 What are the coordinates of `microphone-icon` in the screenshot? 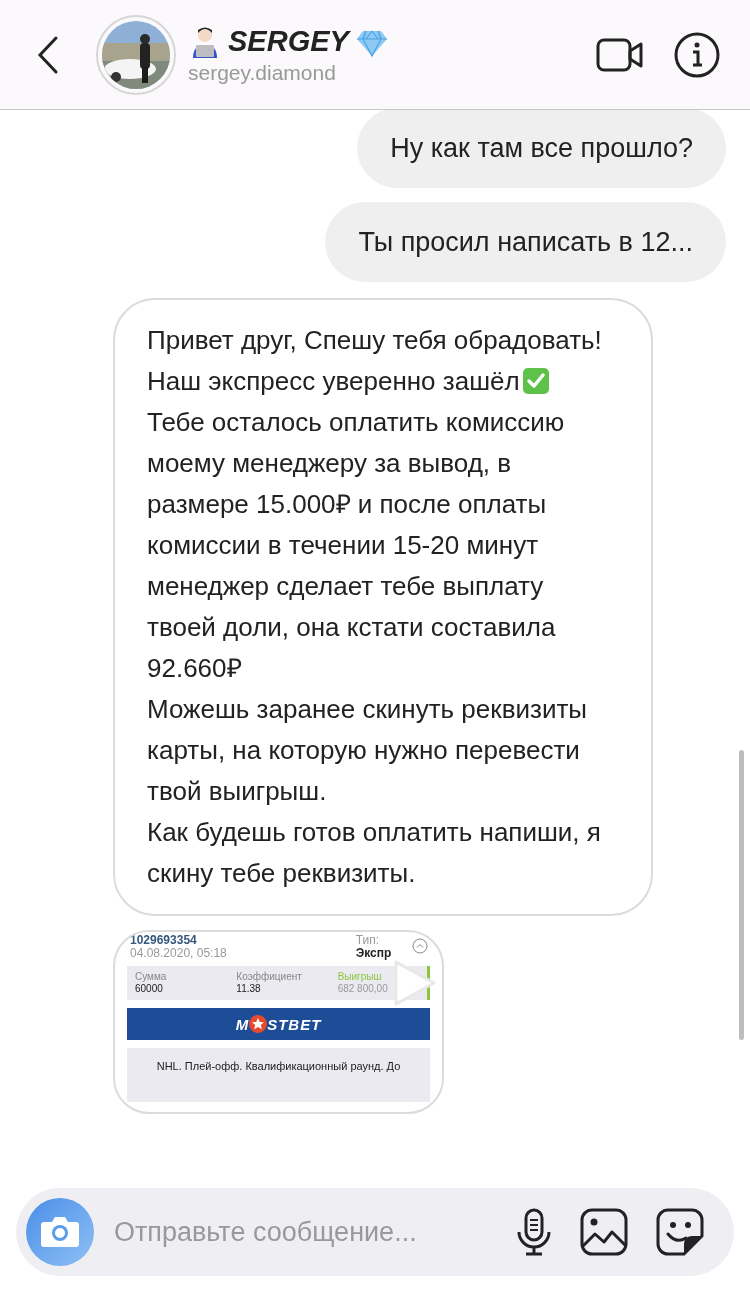 It's located at (534, 1232).